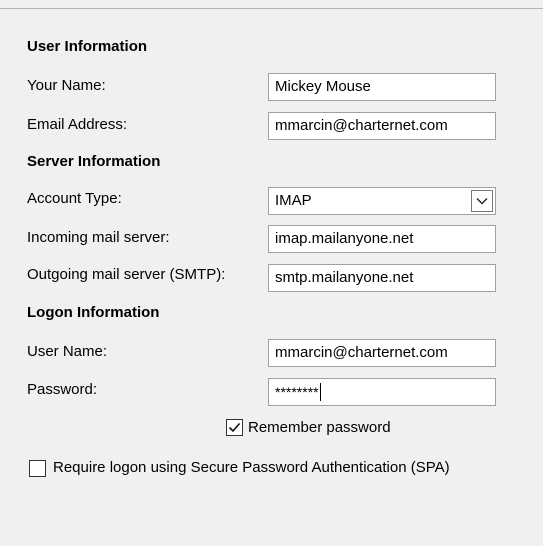  What do you see at coordinates (344, 277) in the screenshot?
I see `outgoing-mail-server-value: smtp.mailanyone.net` at bounding box center [344, 277].